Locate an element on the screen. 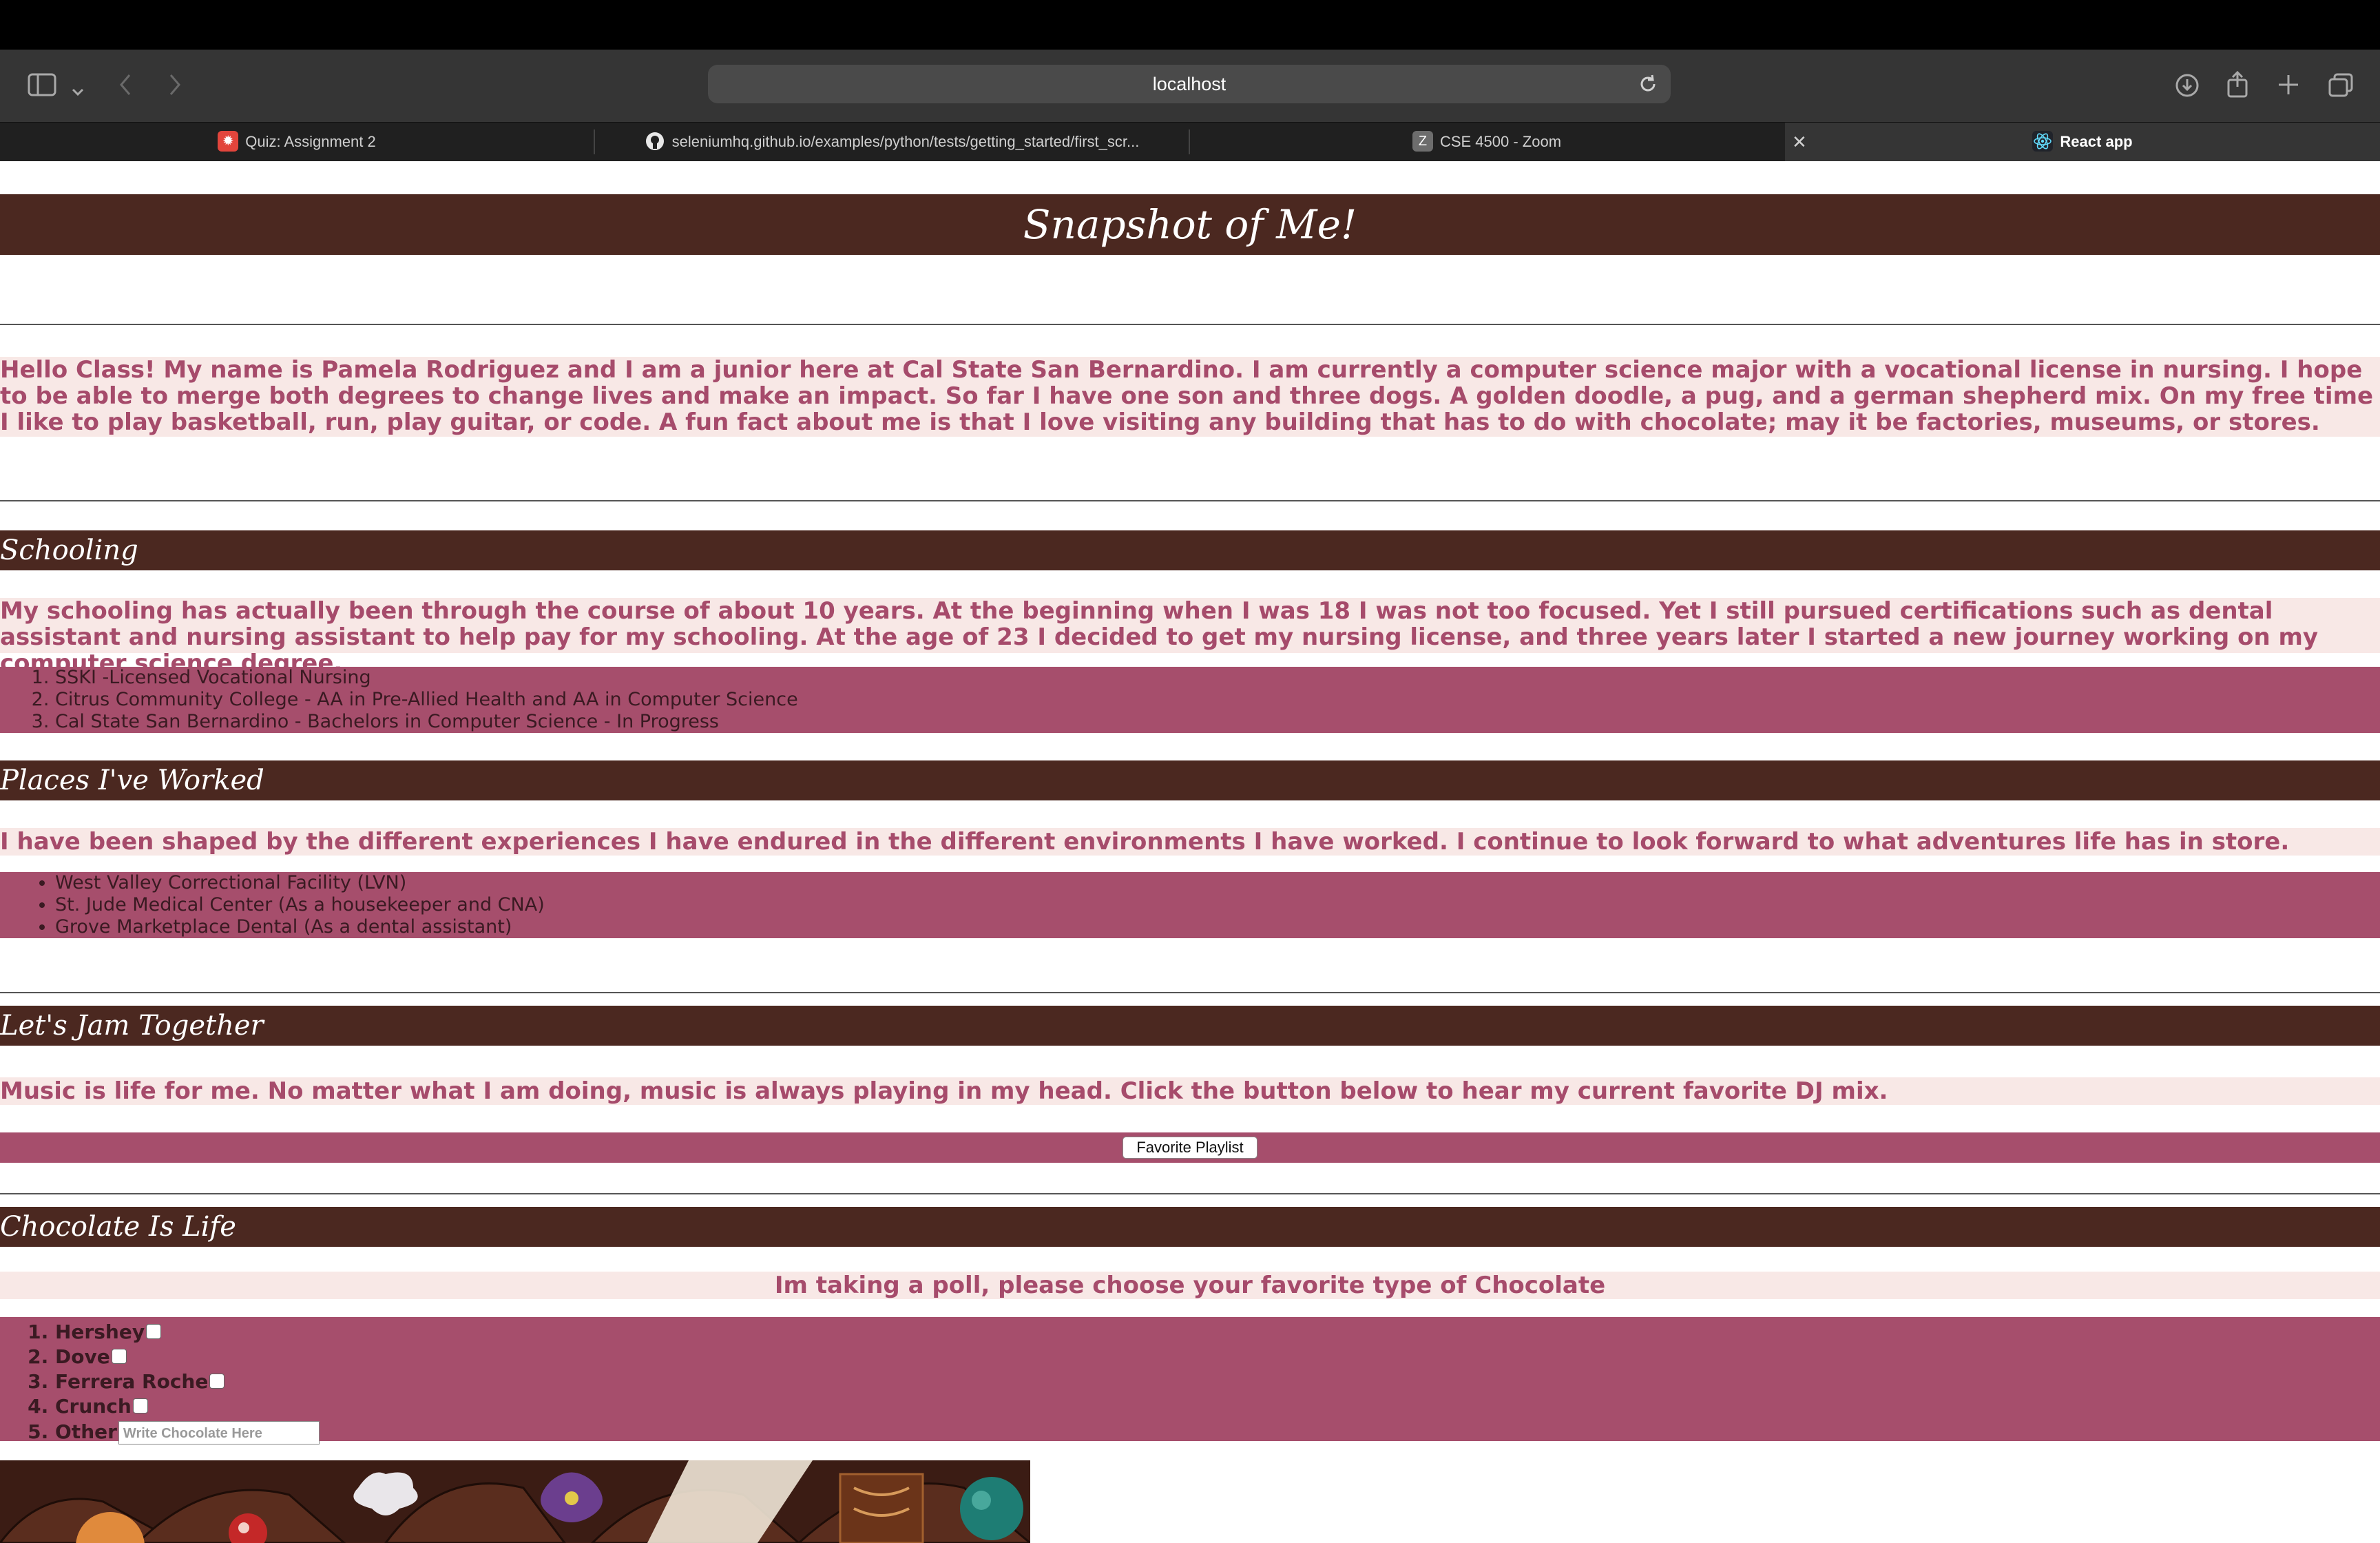 This screenshot has width=2380, height=1543. schooling-heading-bar: Schooling is located at coordinates (1190, 550).